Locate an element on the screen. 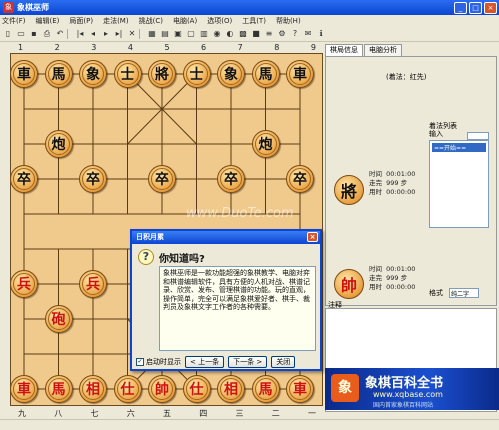 The height and width of the screenshot is (430, 499). top-file-labels: 1 2 3 4 5 6 7 8 9 is located at coordinates (167, 48).